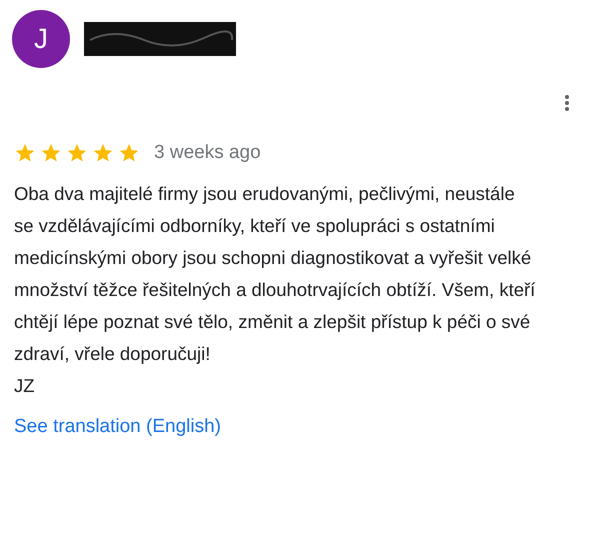  I want to click on review-time: 3 weeks ago, so click(207, 153).